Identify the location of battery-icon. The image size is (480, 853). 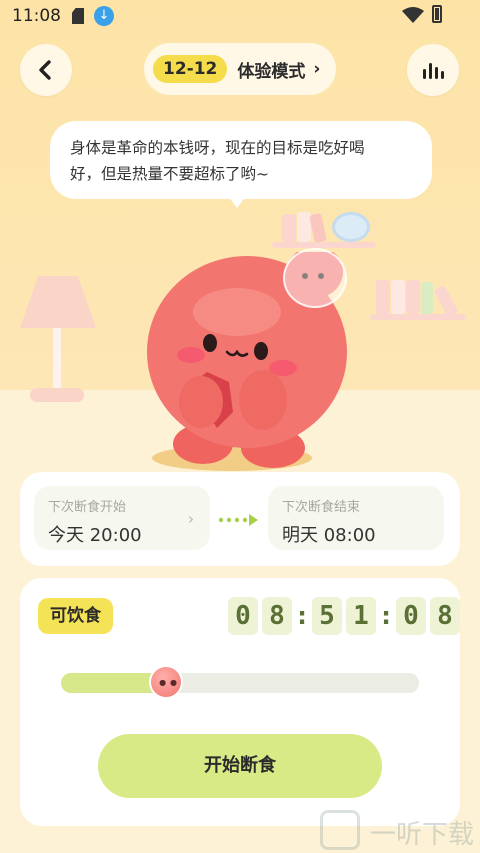
(437, 14).